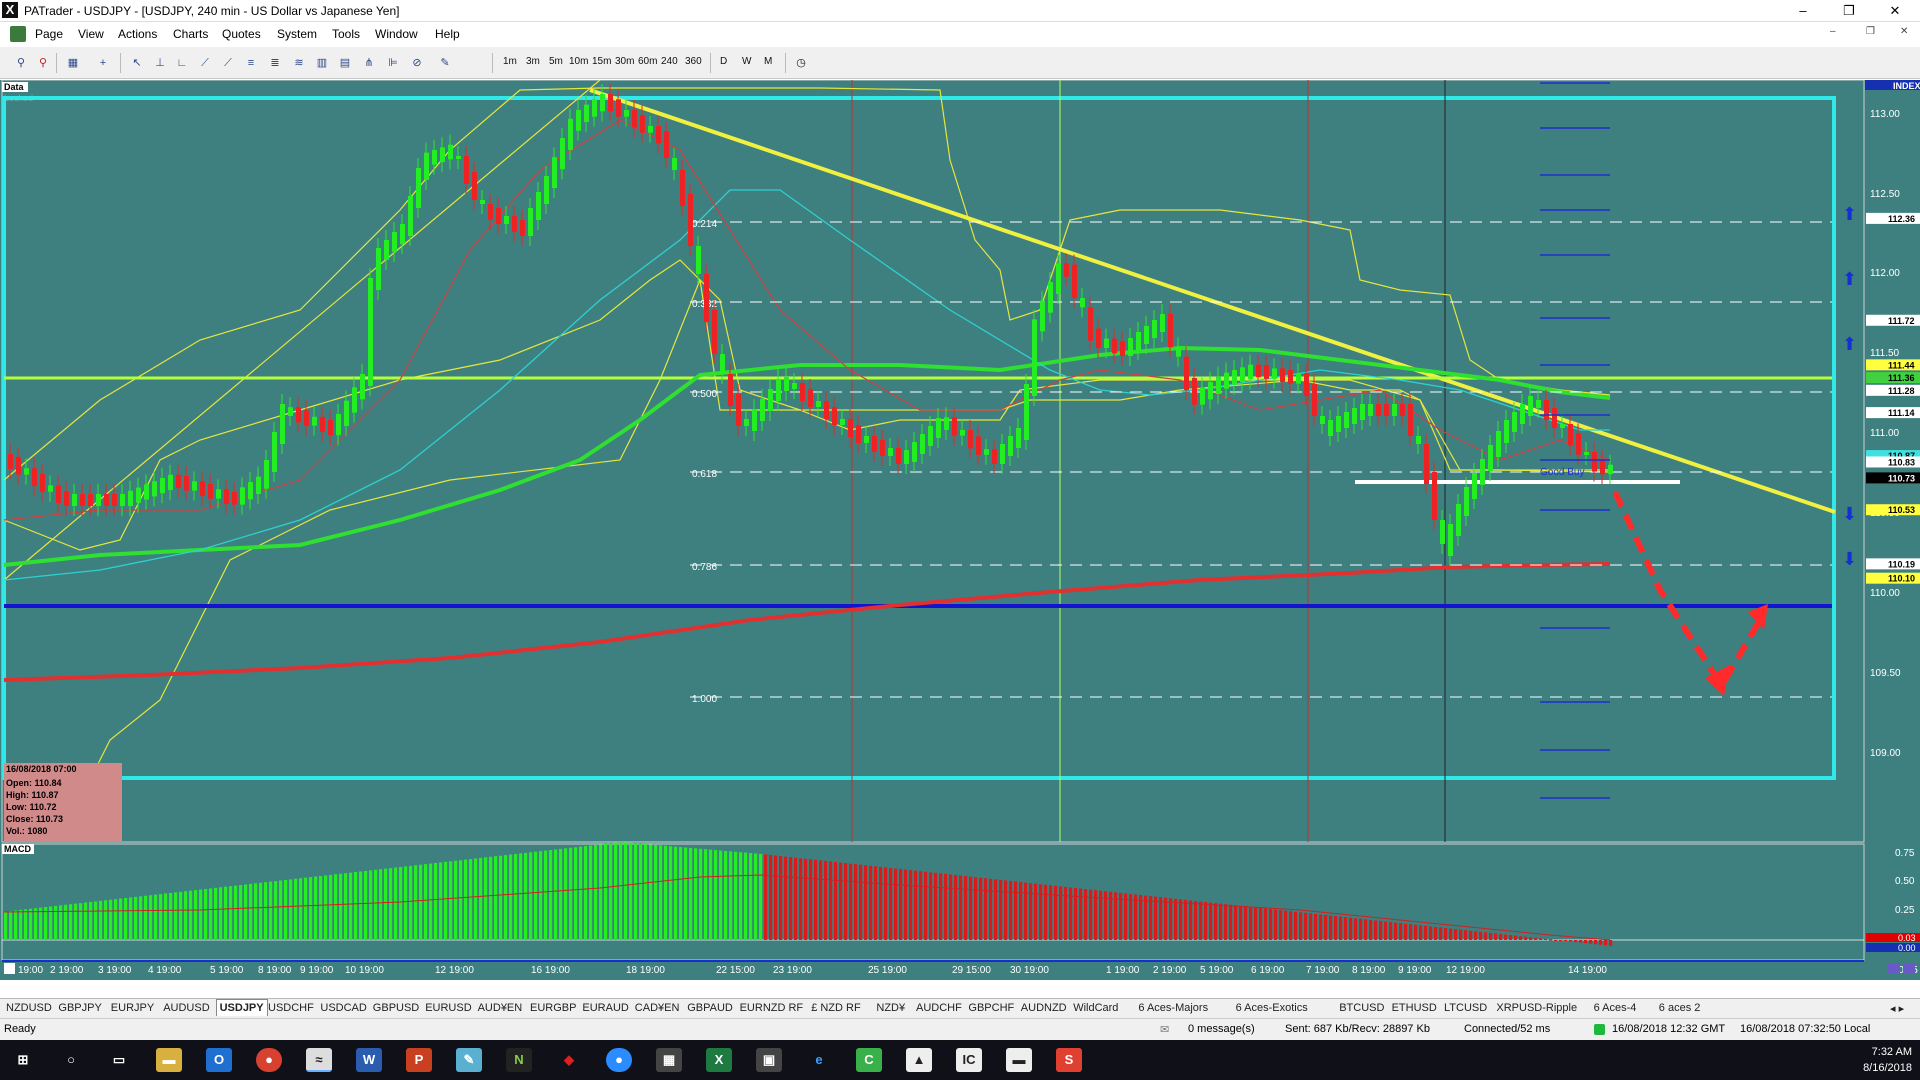  Describe the element at coordinates (186, 1008) in the screenshot. I see `symbol-tab-audusd: AUDUSD` at that location.